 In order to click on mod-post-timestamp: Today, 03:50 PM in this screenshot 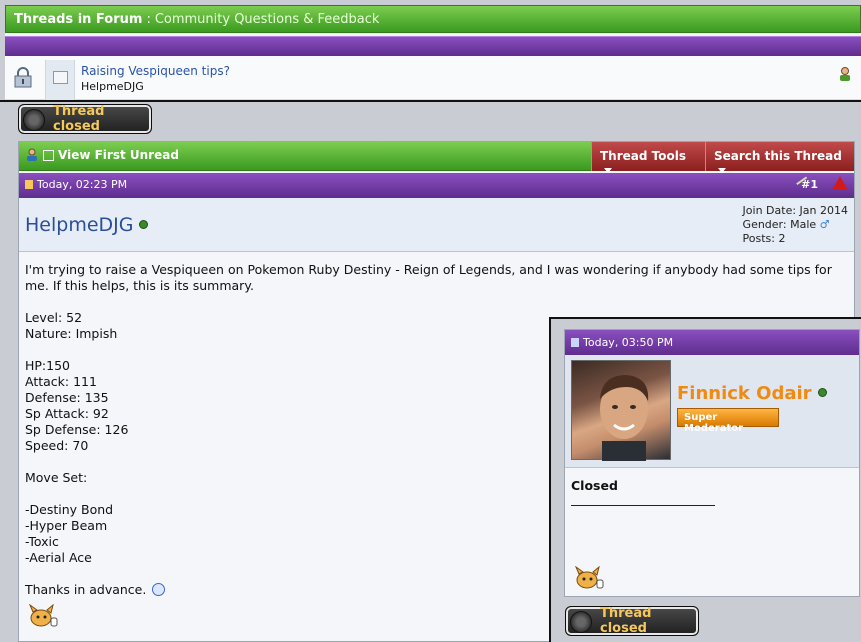, I will do `click(628, 342)`.